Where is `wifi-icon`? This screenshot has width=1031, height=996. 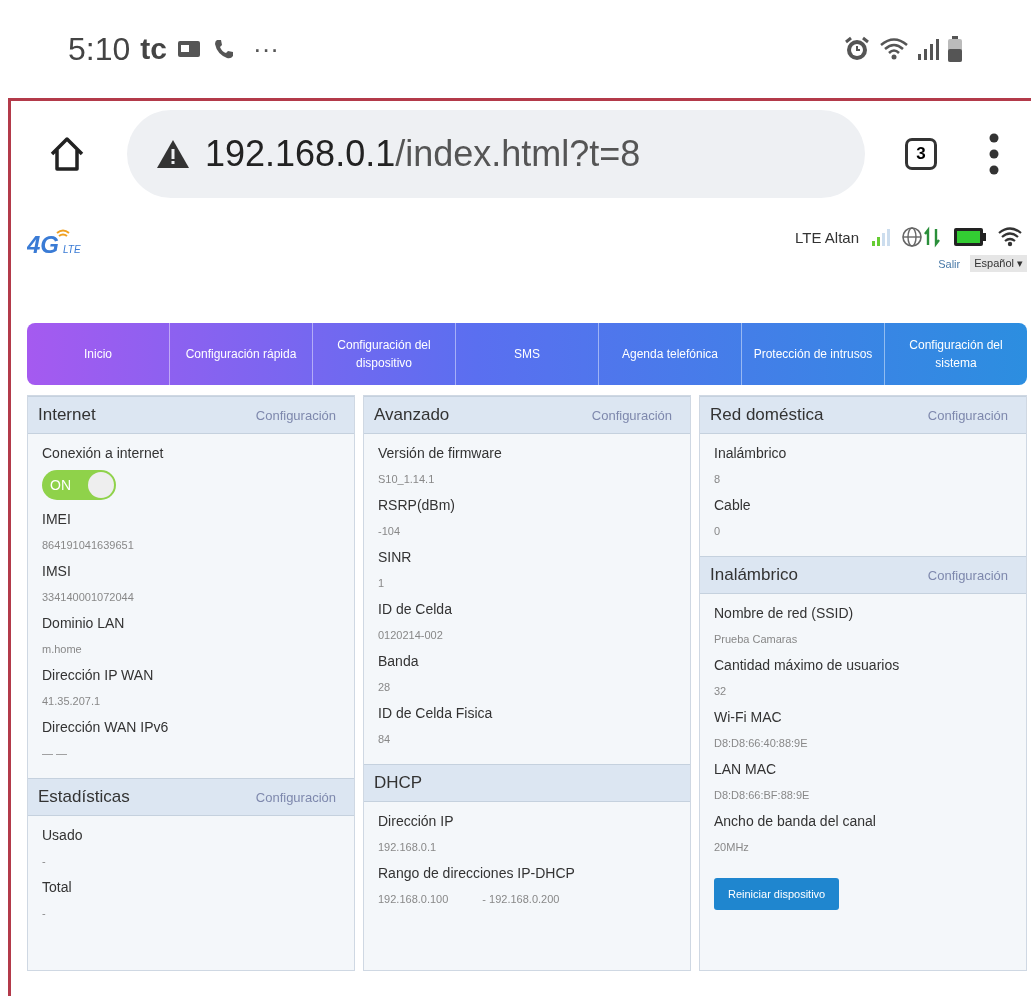 wifi-icon is located at coordinates (894, 49).